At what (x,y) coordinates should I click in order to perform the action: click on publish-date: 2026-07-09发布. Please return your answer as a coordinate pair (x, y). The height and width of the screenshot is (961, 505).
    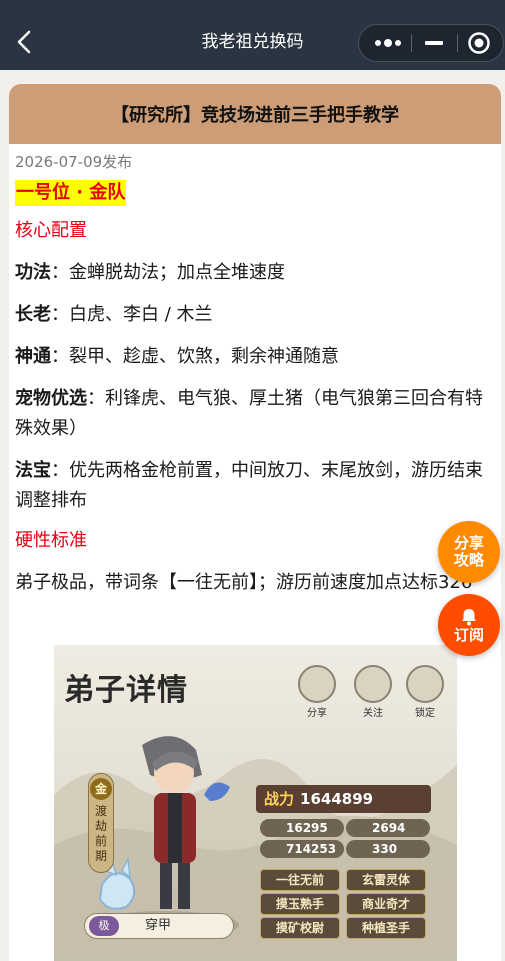
    Looking at the image, I should click on (74, 162).